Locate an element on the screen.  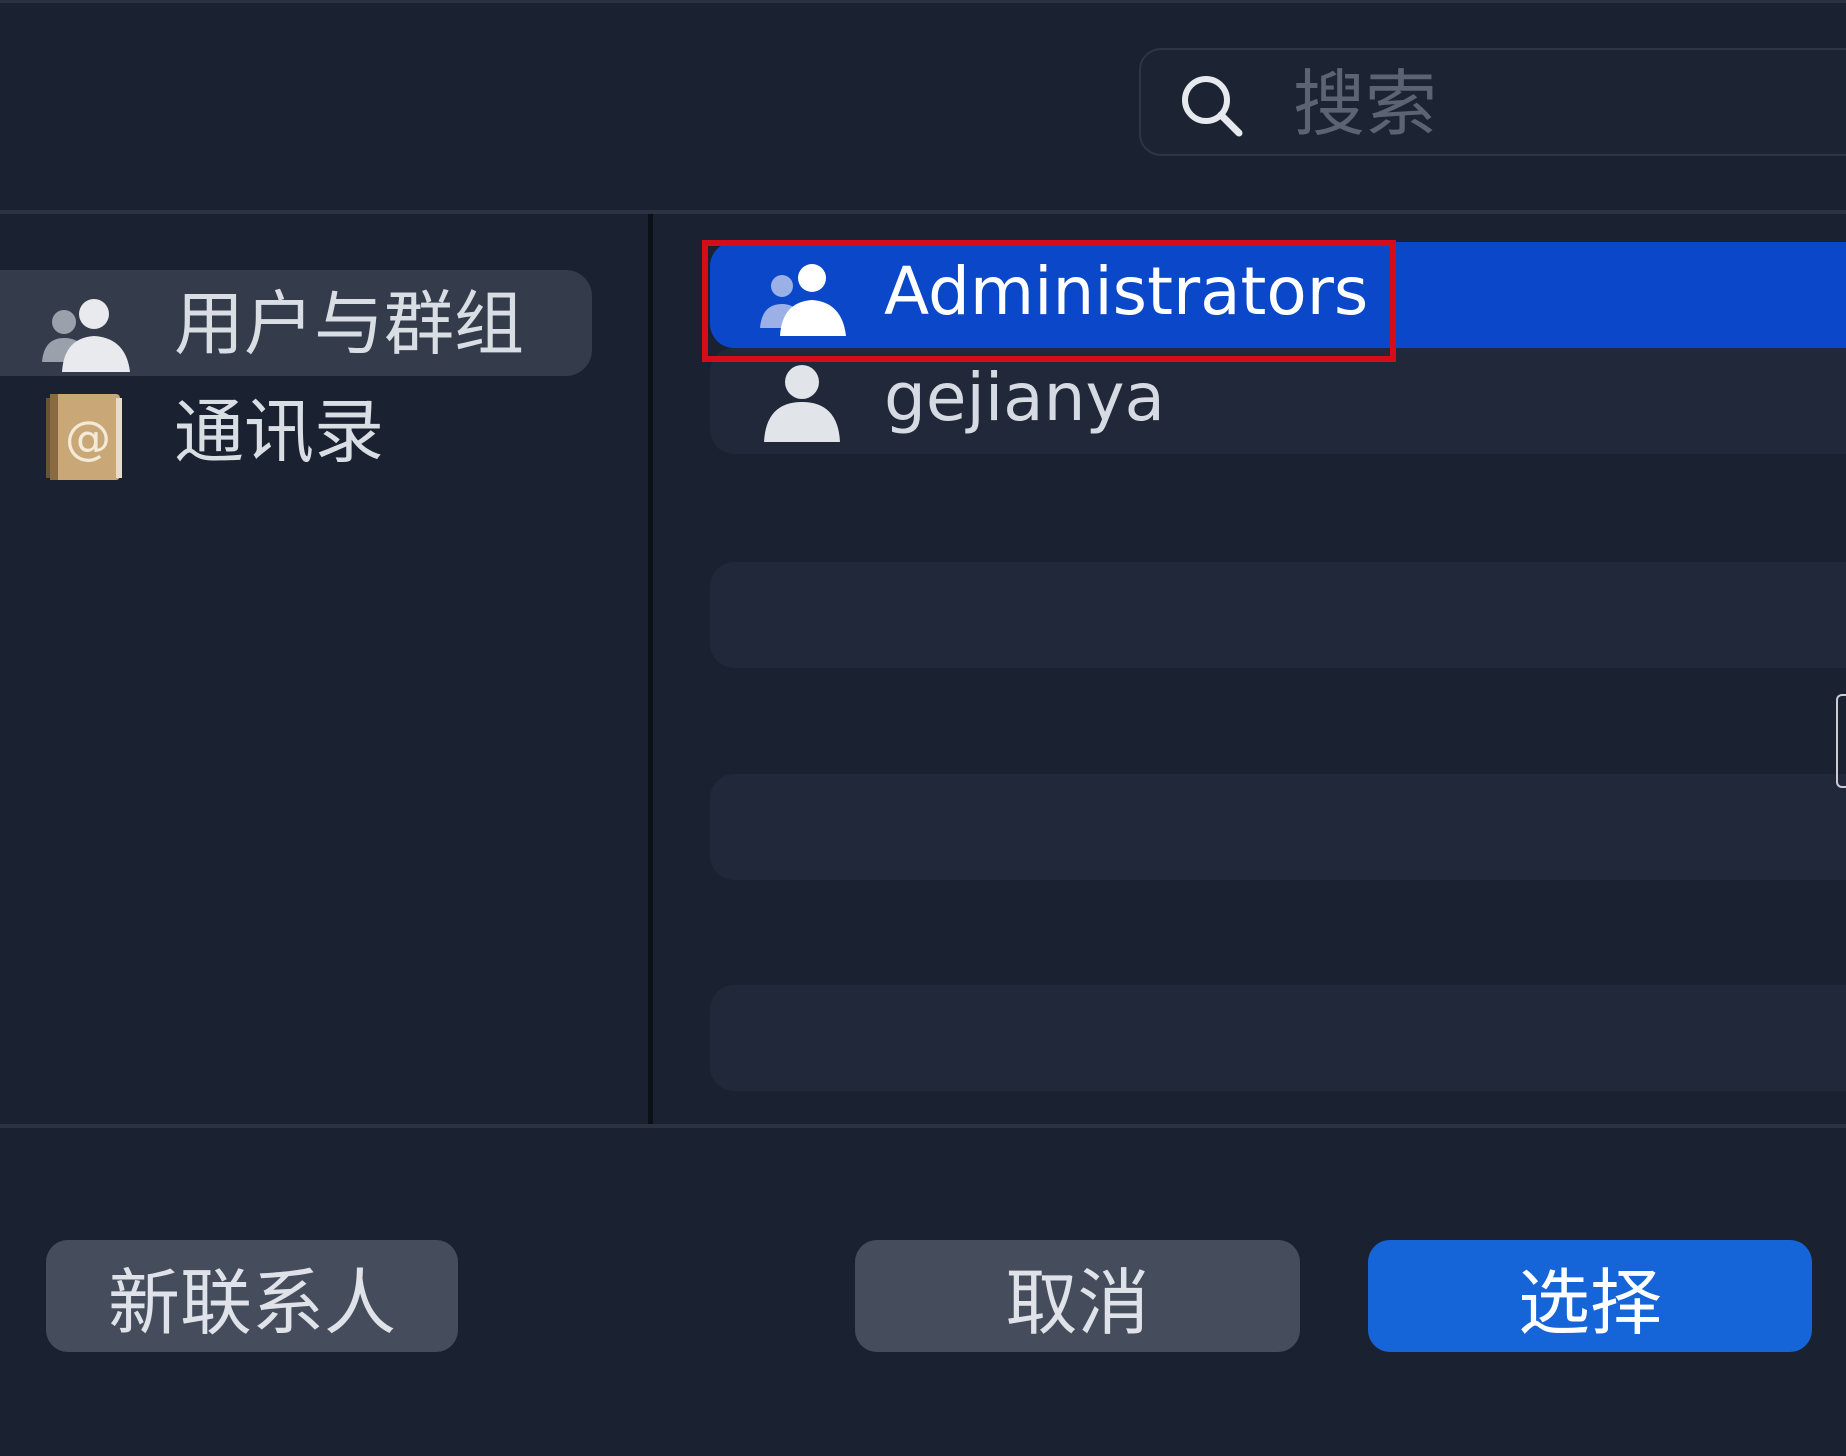
window-top-edge is located at coordinates (923, 1).